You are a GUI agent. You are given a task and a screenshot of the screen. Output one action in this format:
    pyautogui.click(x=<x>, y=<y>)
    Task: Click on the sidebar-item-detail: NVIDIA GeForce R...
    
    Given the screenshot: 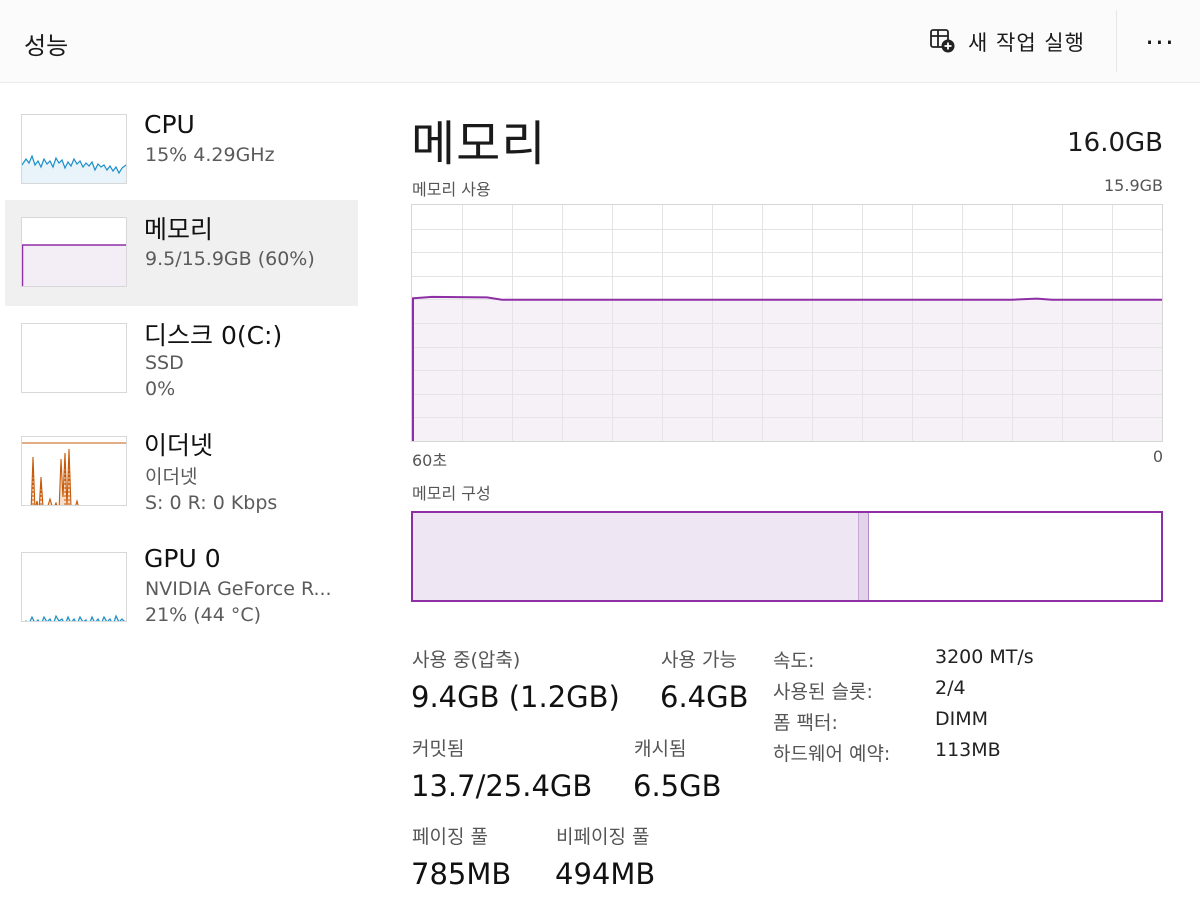 What is the action you would take?
    pyautogui.click(x=238, y=589)
    